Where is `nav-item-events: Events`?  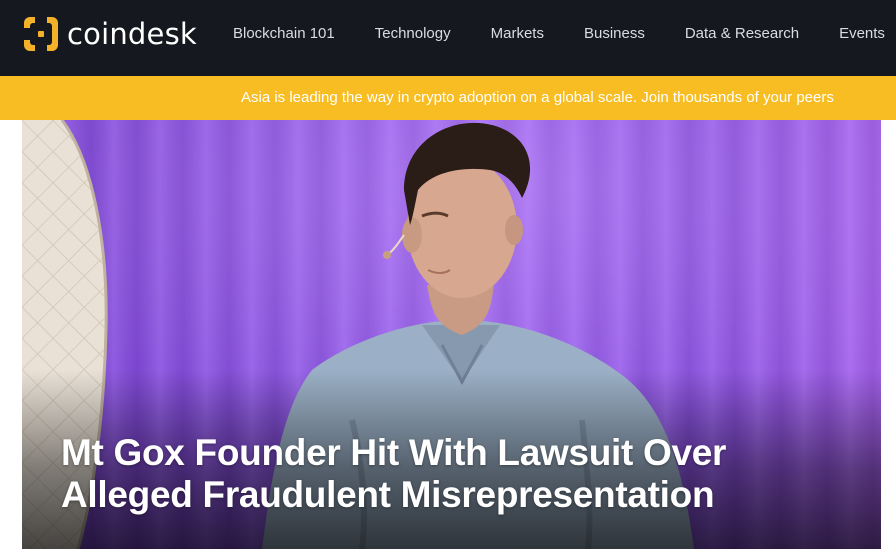 nav-item-events: Events is located at coordinates (862, 34).